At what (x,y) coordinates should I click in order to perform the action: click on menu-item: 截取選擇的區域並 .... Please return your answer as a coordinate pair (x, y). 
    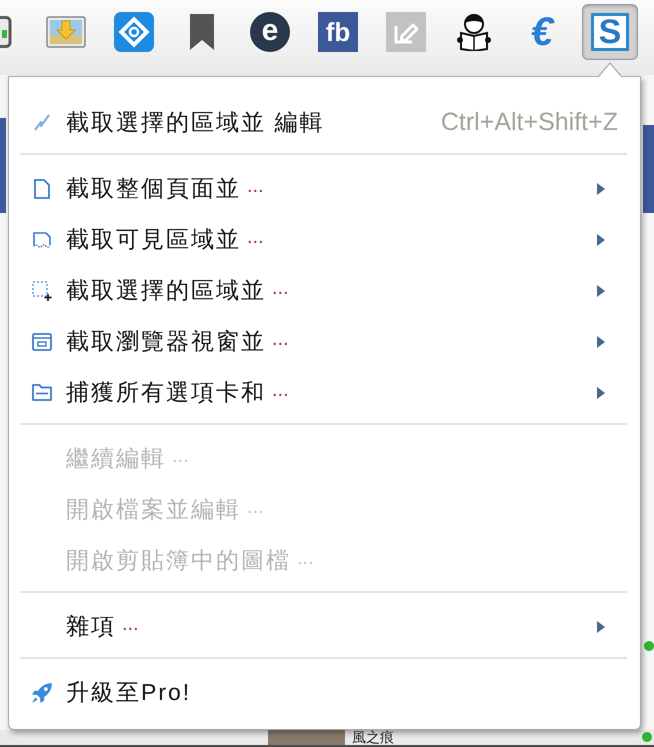
    Looking at the image, I should click on (324, 290).